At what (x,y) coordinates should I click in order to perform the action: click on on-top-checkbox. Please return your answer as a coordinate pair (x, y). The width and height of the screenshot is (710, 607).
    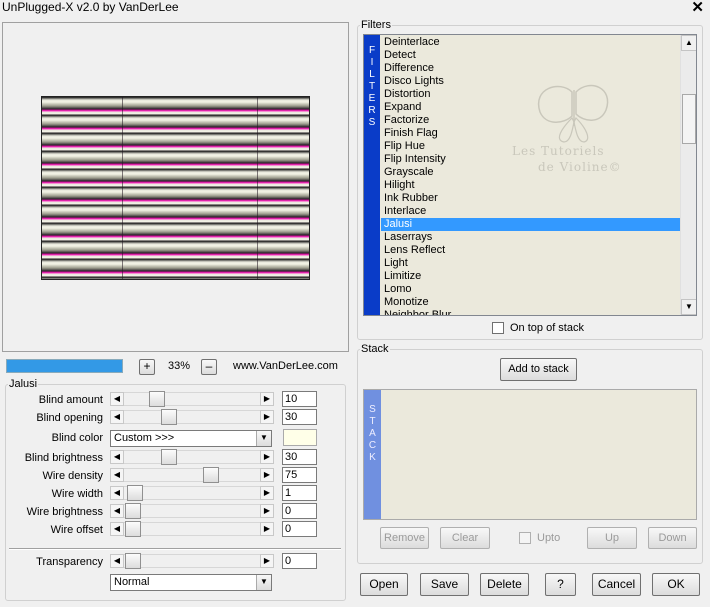
    Looking at the image, I should click on (498, 328).